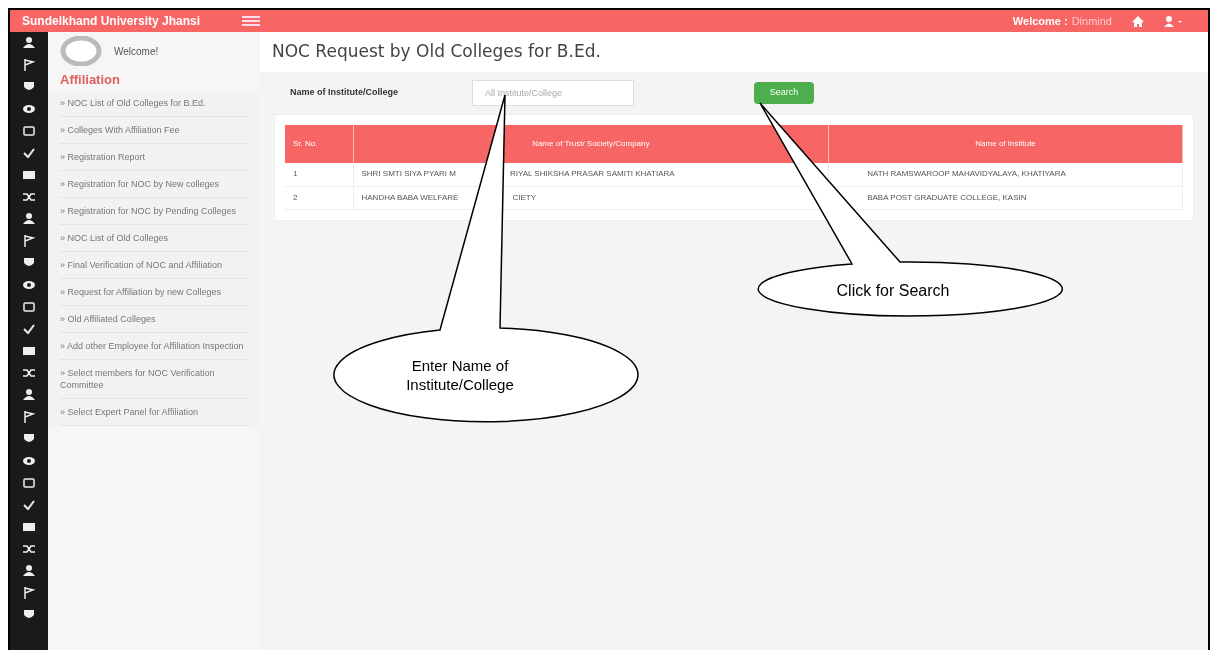  I want to click on cell-text: RIYAL SHIKSHA PRASAR SAMITI KHATIARA, so click(592, 174).